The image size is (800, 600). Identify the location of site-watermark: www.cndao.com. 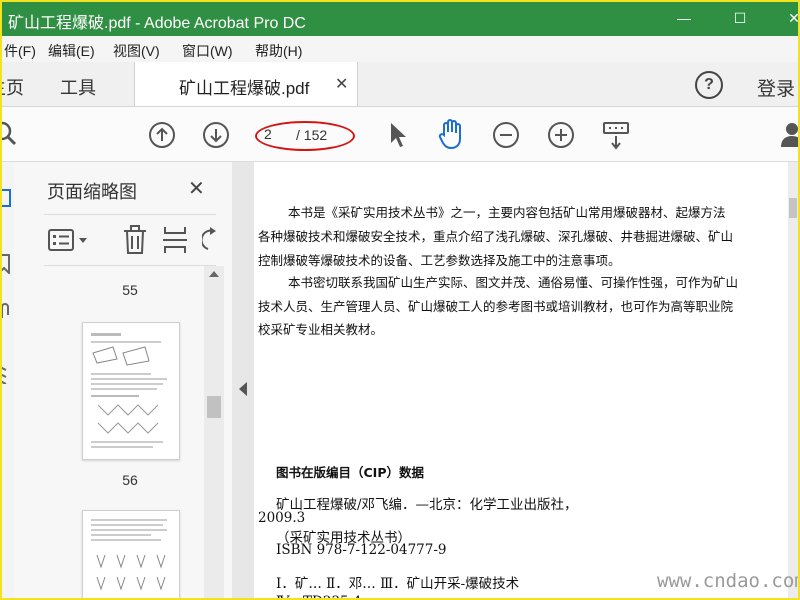
(728, 581).